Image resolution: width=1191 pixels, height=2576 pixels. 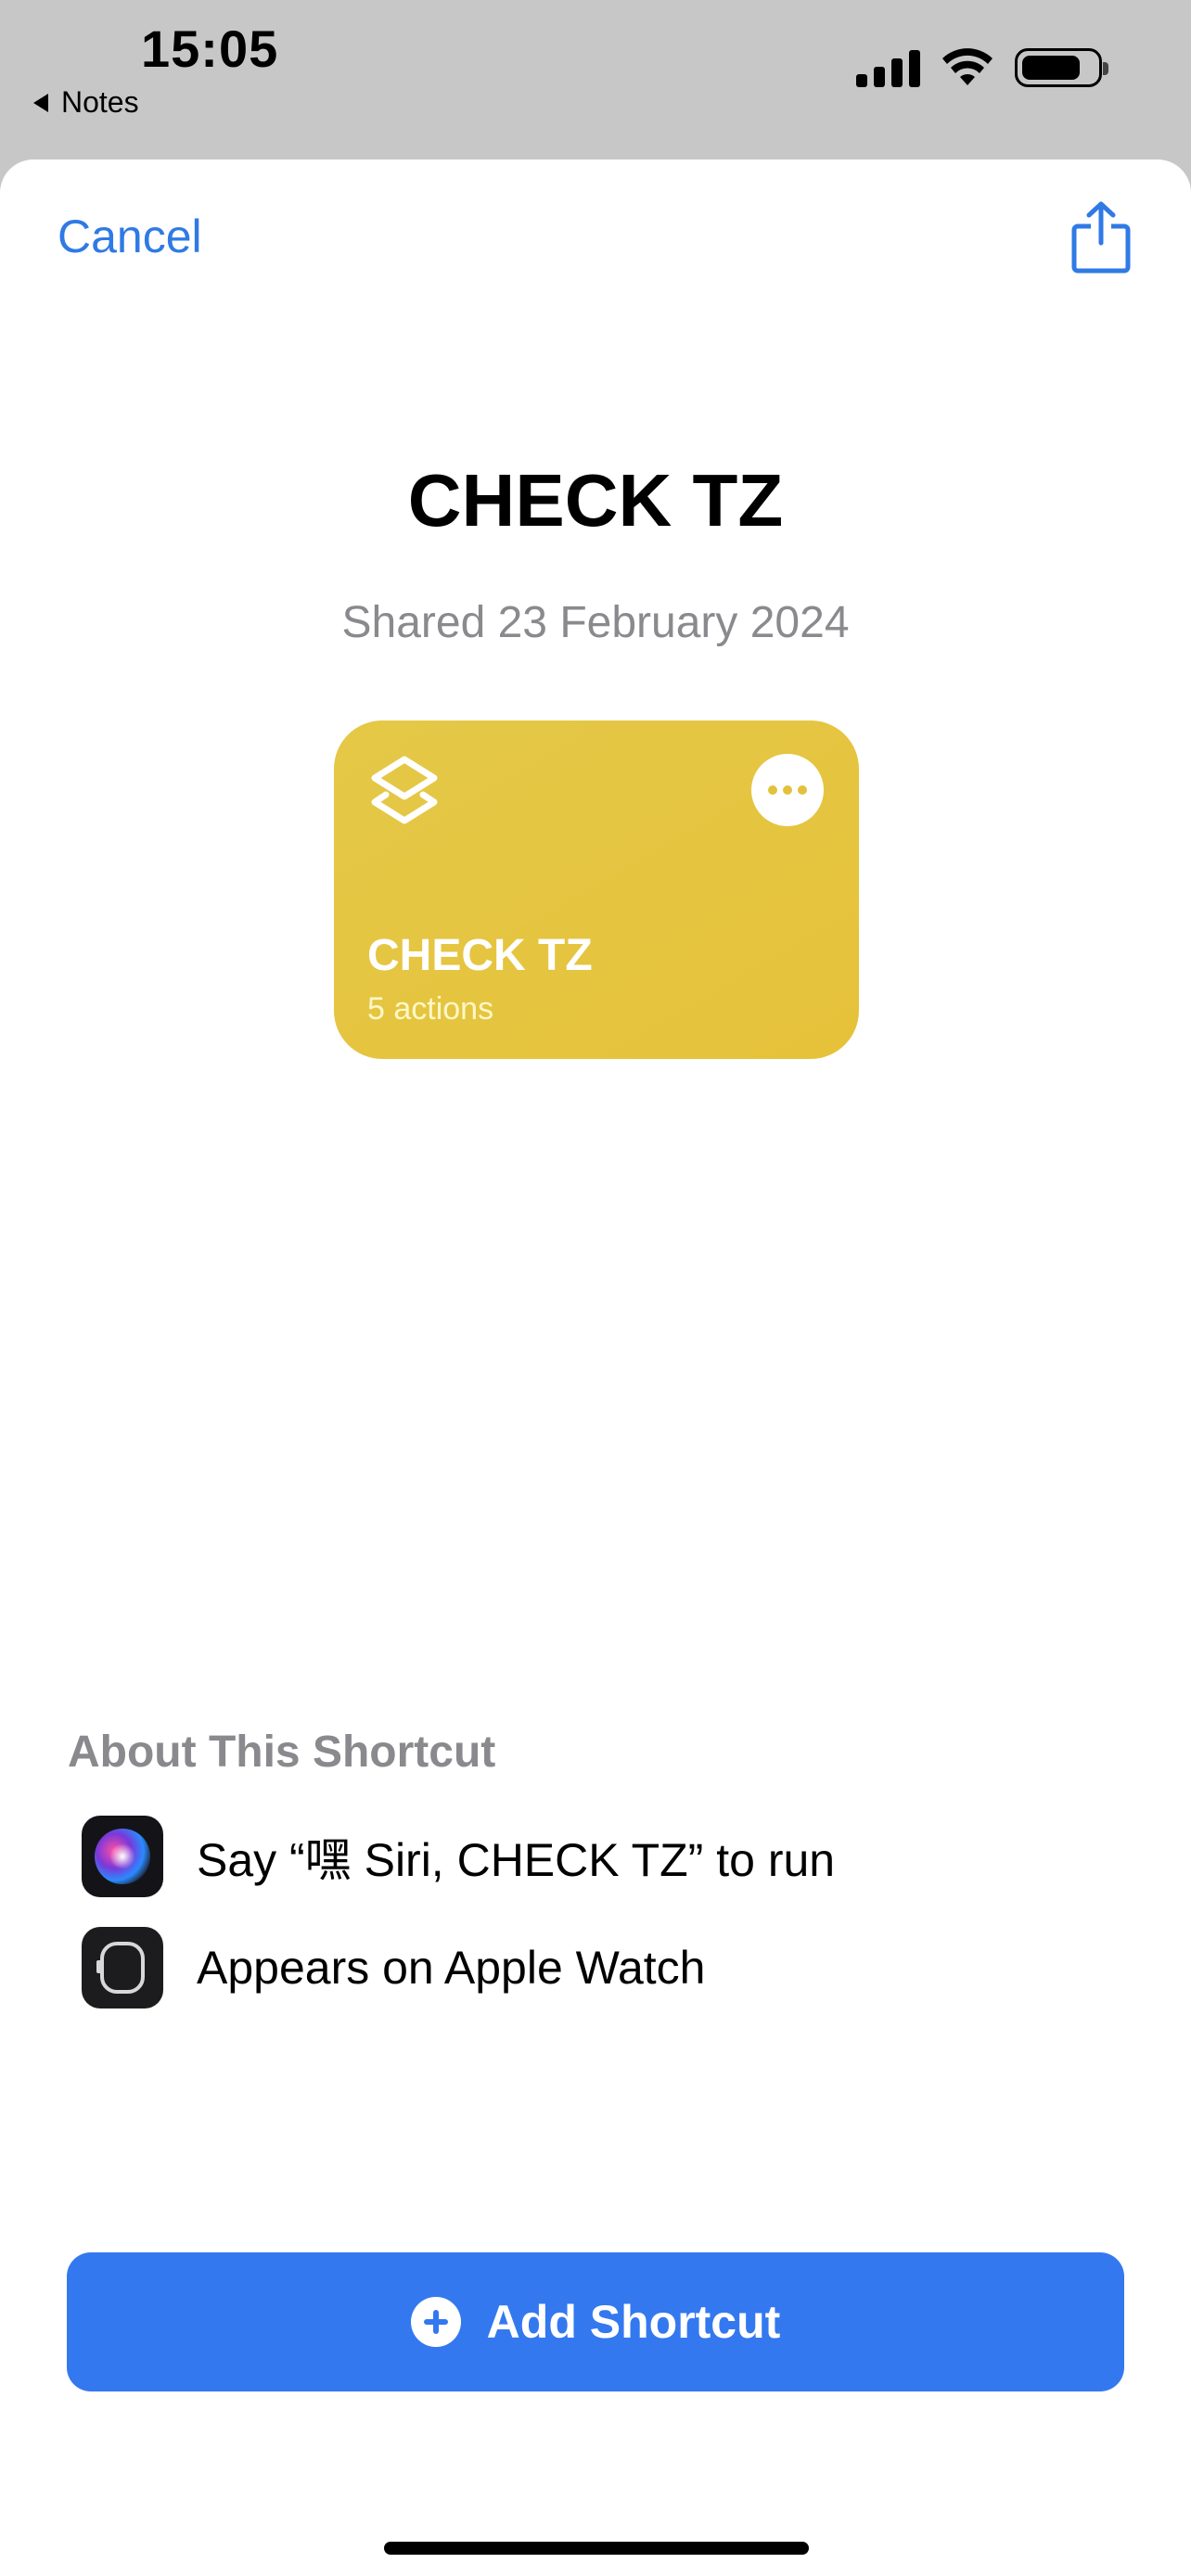 I want to click on ellipsis-icon, so click(x=788, y=790).